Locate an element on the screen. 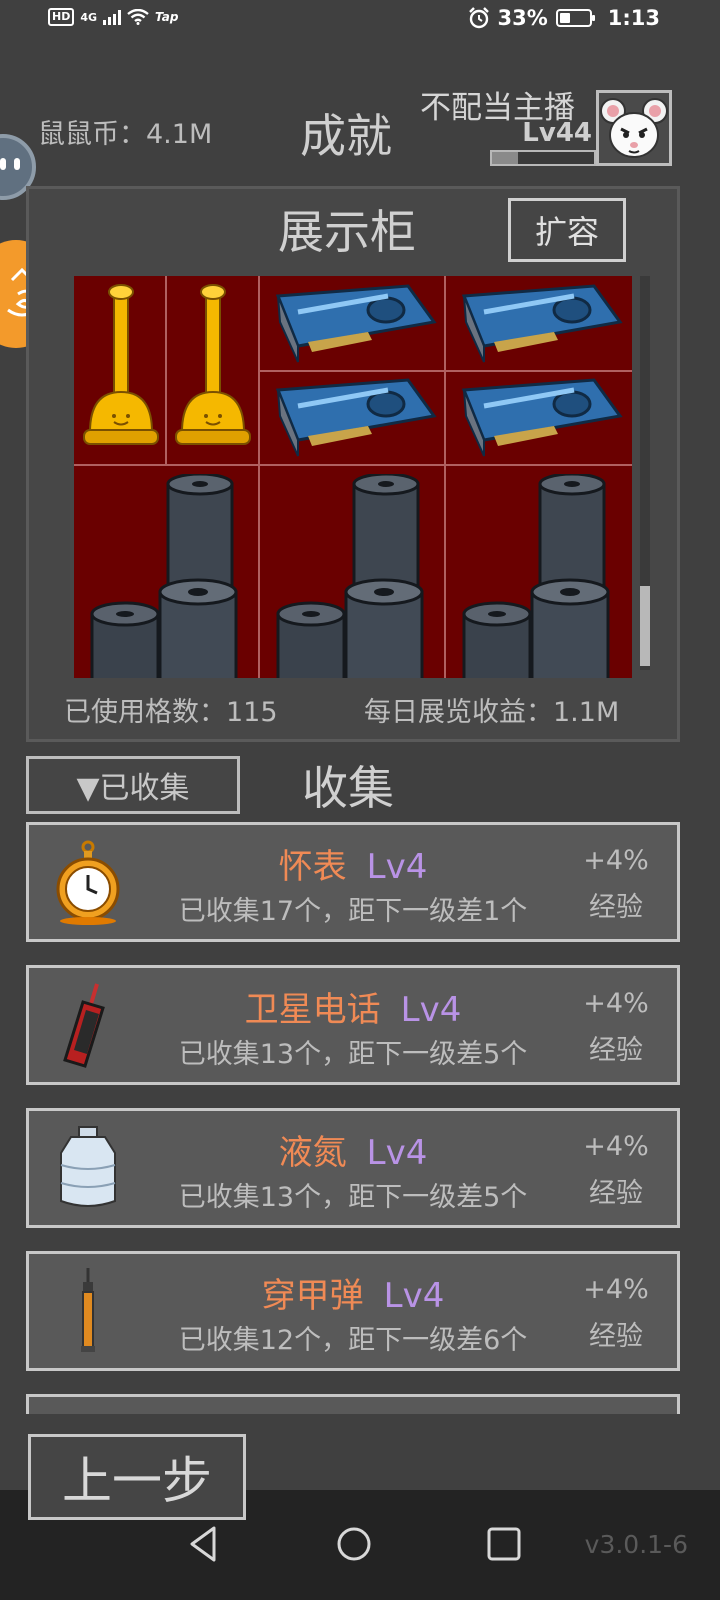 This screenshot has height=1600, width=720. collection-card: 卫星电话 Lv4 已收集13个，距下一级差5个 +4% 经验 is located at coordinates (353, 1025).